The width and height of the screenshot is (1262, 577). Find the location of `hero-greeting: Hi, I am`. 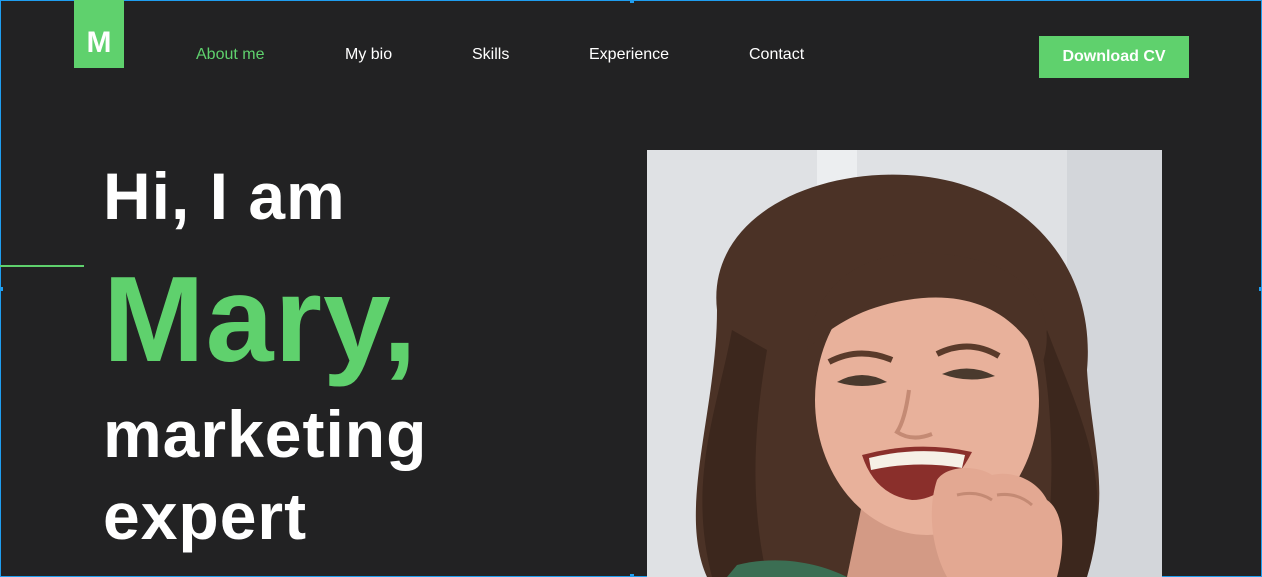

hero-greeting: Hi, I am is located at coordinates (224, 196).